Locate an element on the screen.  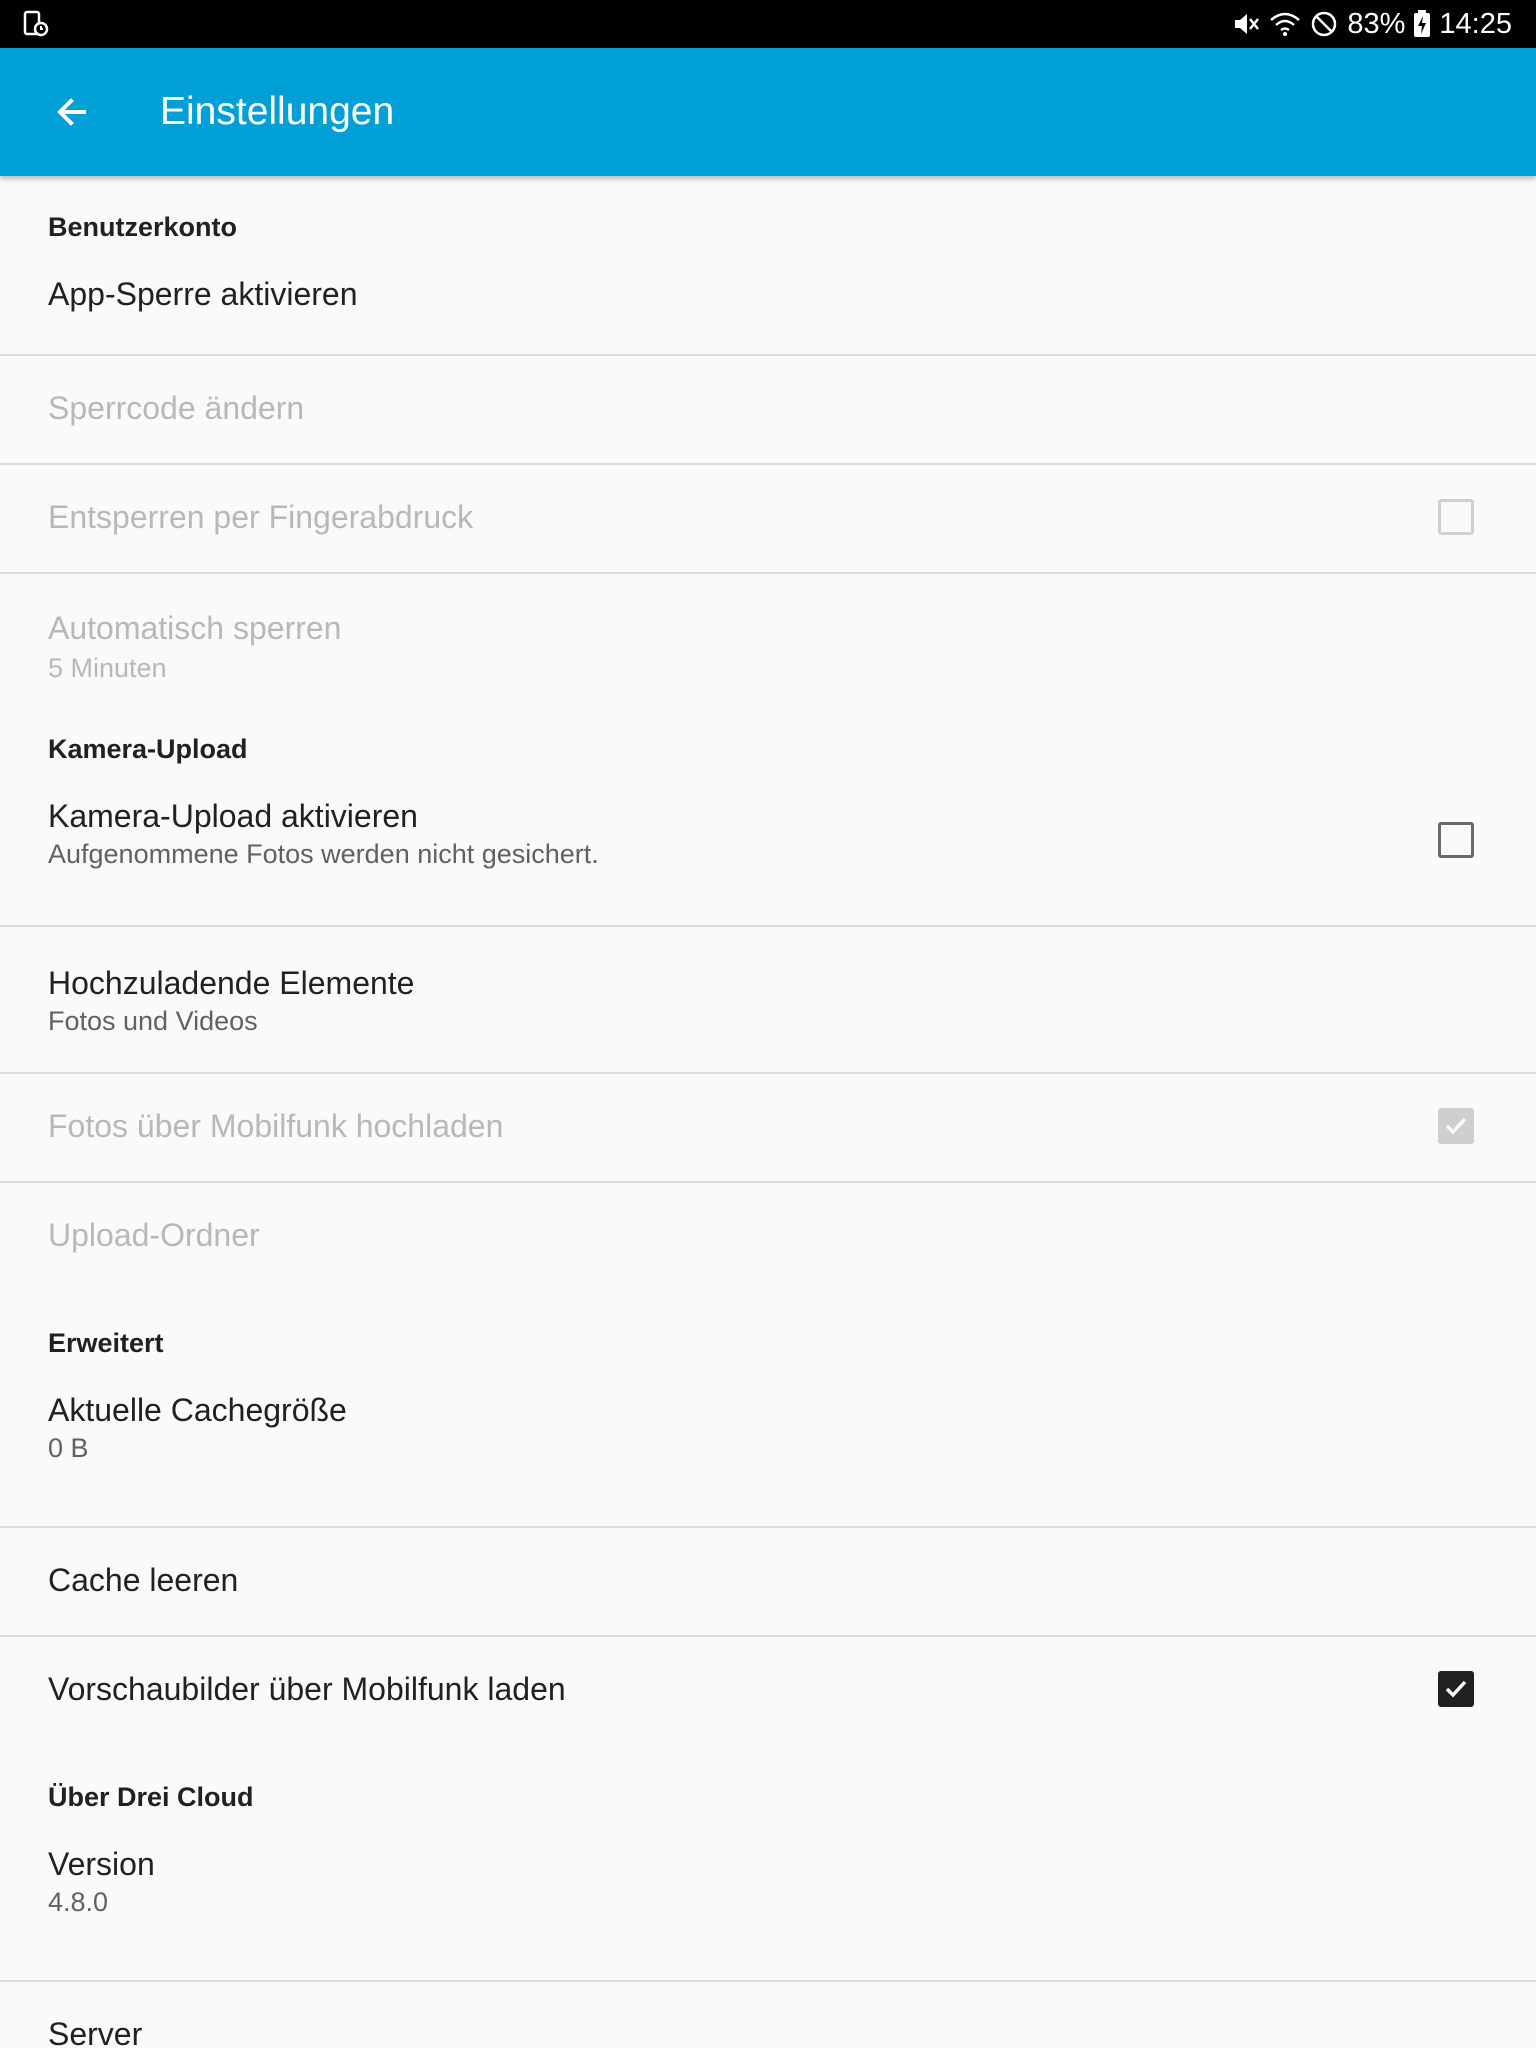
thumbnails-checkbox is located at coordinates (1456, 1689).